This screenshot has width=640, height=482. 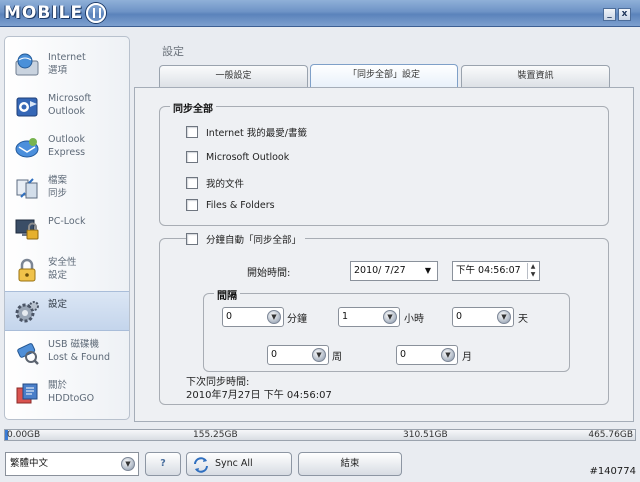 I want to click on help-button: ?, so click(x=163, y=464).